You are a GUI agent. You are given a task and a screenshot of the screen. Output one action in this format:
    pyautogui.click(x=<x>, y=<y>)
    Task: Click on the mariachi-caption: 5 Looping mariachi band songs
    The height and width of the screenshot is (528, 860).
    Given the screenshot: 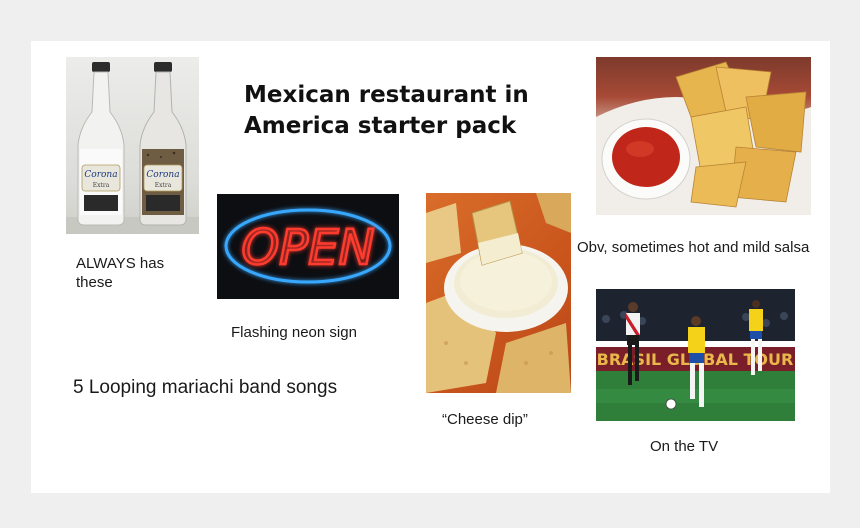 What is the action you would take?
    pyautogui.click(x=205, y=387)
    